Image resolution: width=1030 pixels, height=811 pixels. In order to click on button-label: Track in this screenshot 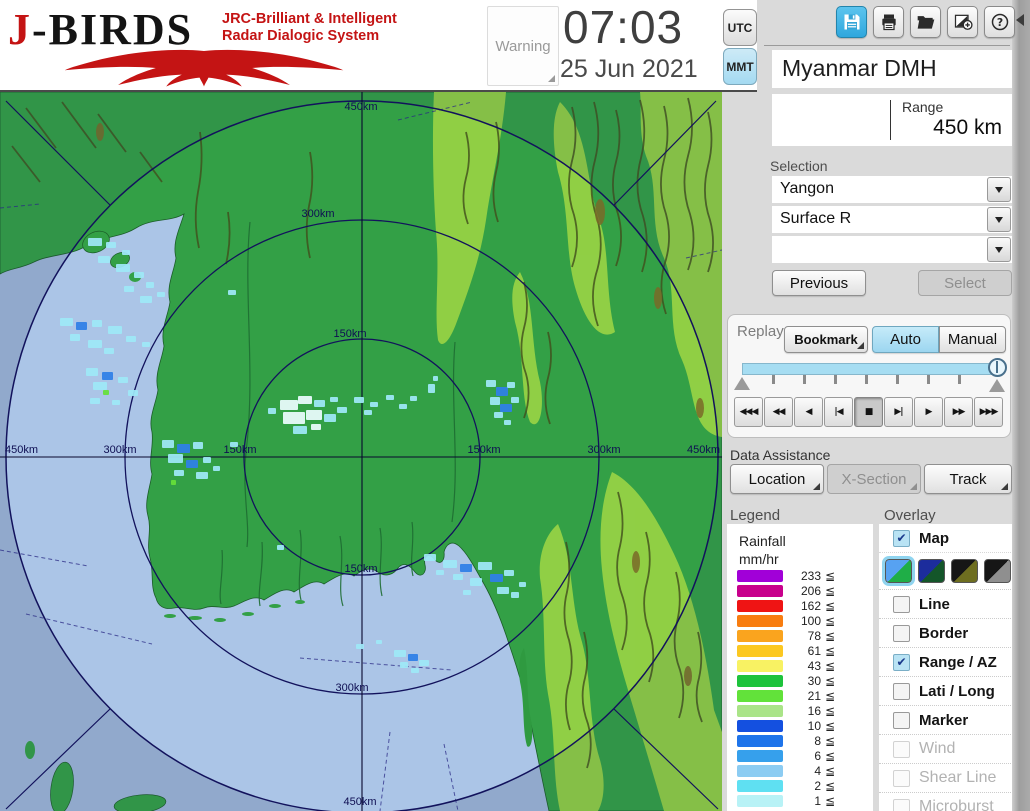, I will do `click(968, 479)`.